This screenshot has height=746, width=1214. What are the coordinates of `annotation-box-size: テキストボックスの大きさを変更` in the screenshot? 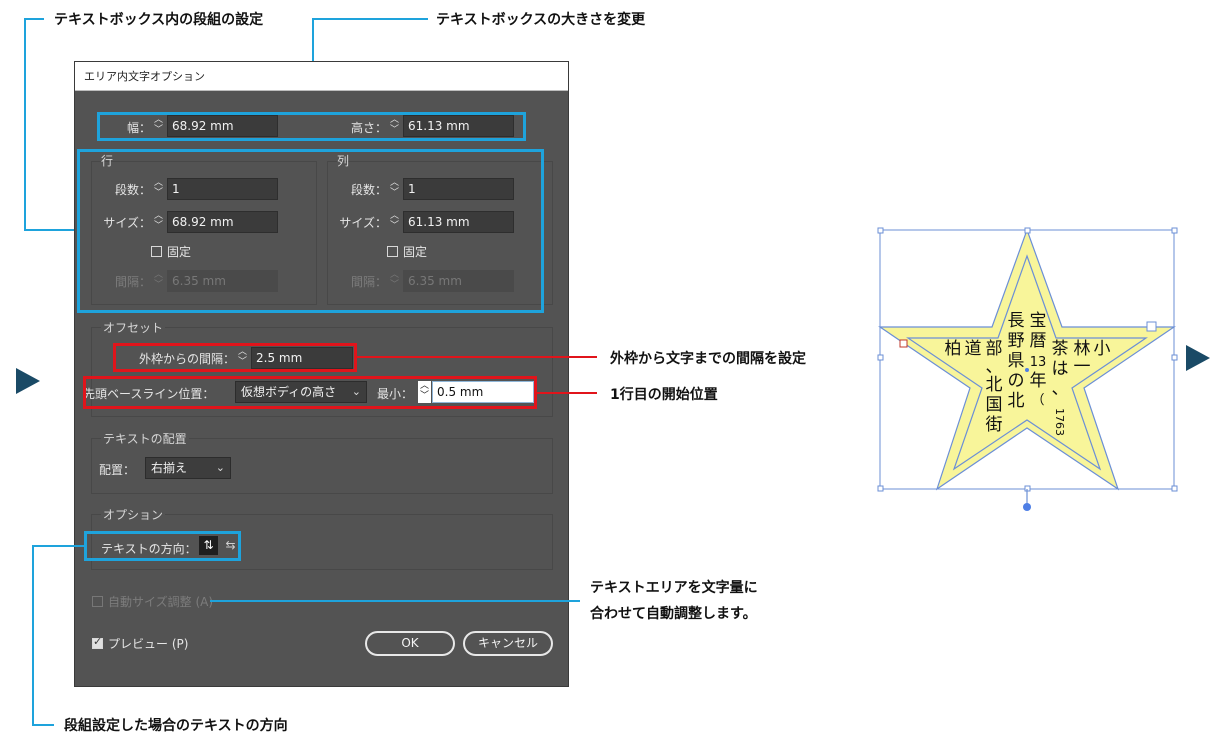 It's located at (541, 20).